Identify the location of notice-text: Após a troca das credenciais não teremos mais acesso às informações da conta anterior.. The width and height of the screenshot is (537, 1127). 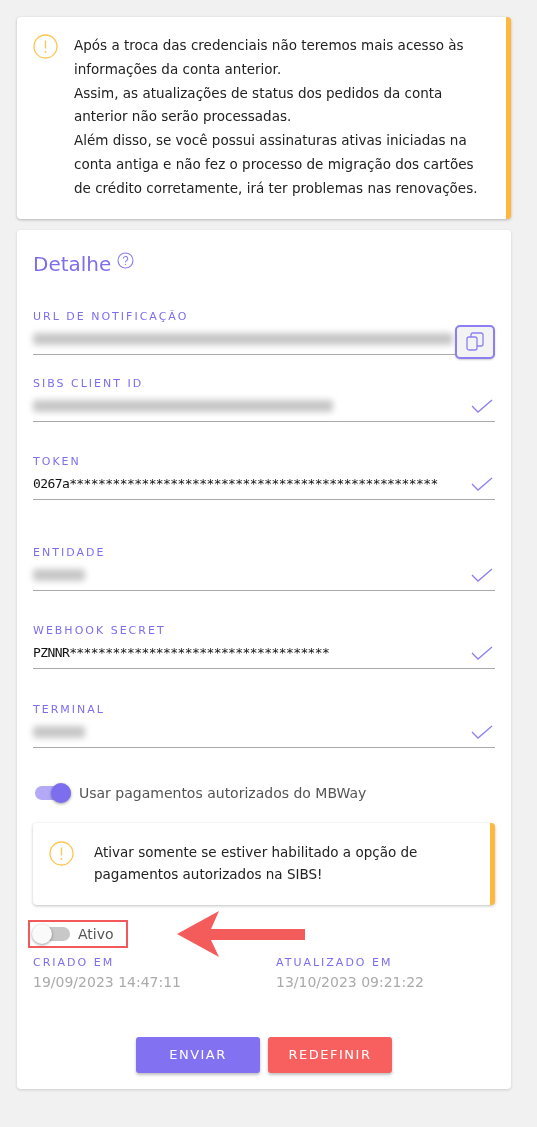
(269, 57).